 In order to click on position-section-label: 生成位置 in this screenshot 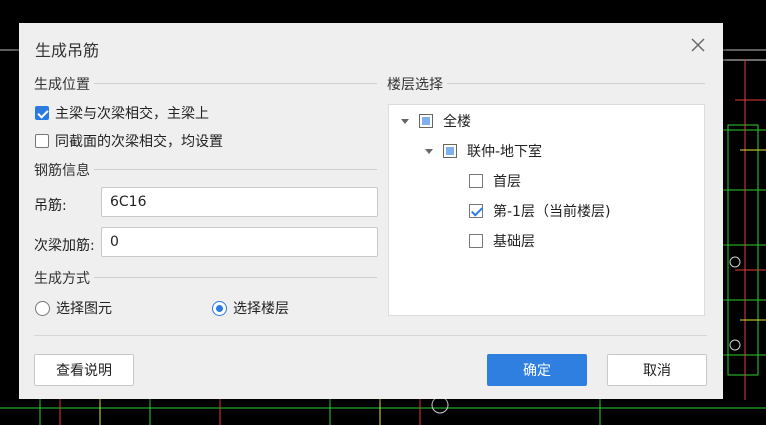, I will do `click(64, 84)`.